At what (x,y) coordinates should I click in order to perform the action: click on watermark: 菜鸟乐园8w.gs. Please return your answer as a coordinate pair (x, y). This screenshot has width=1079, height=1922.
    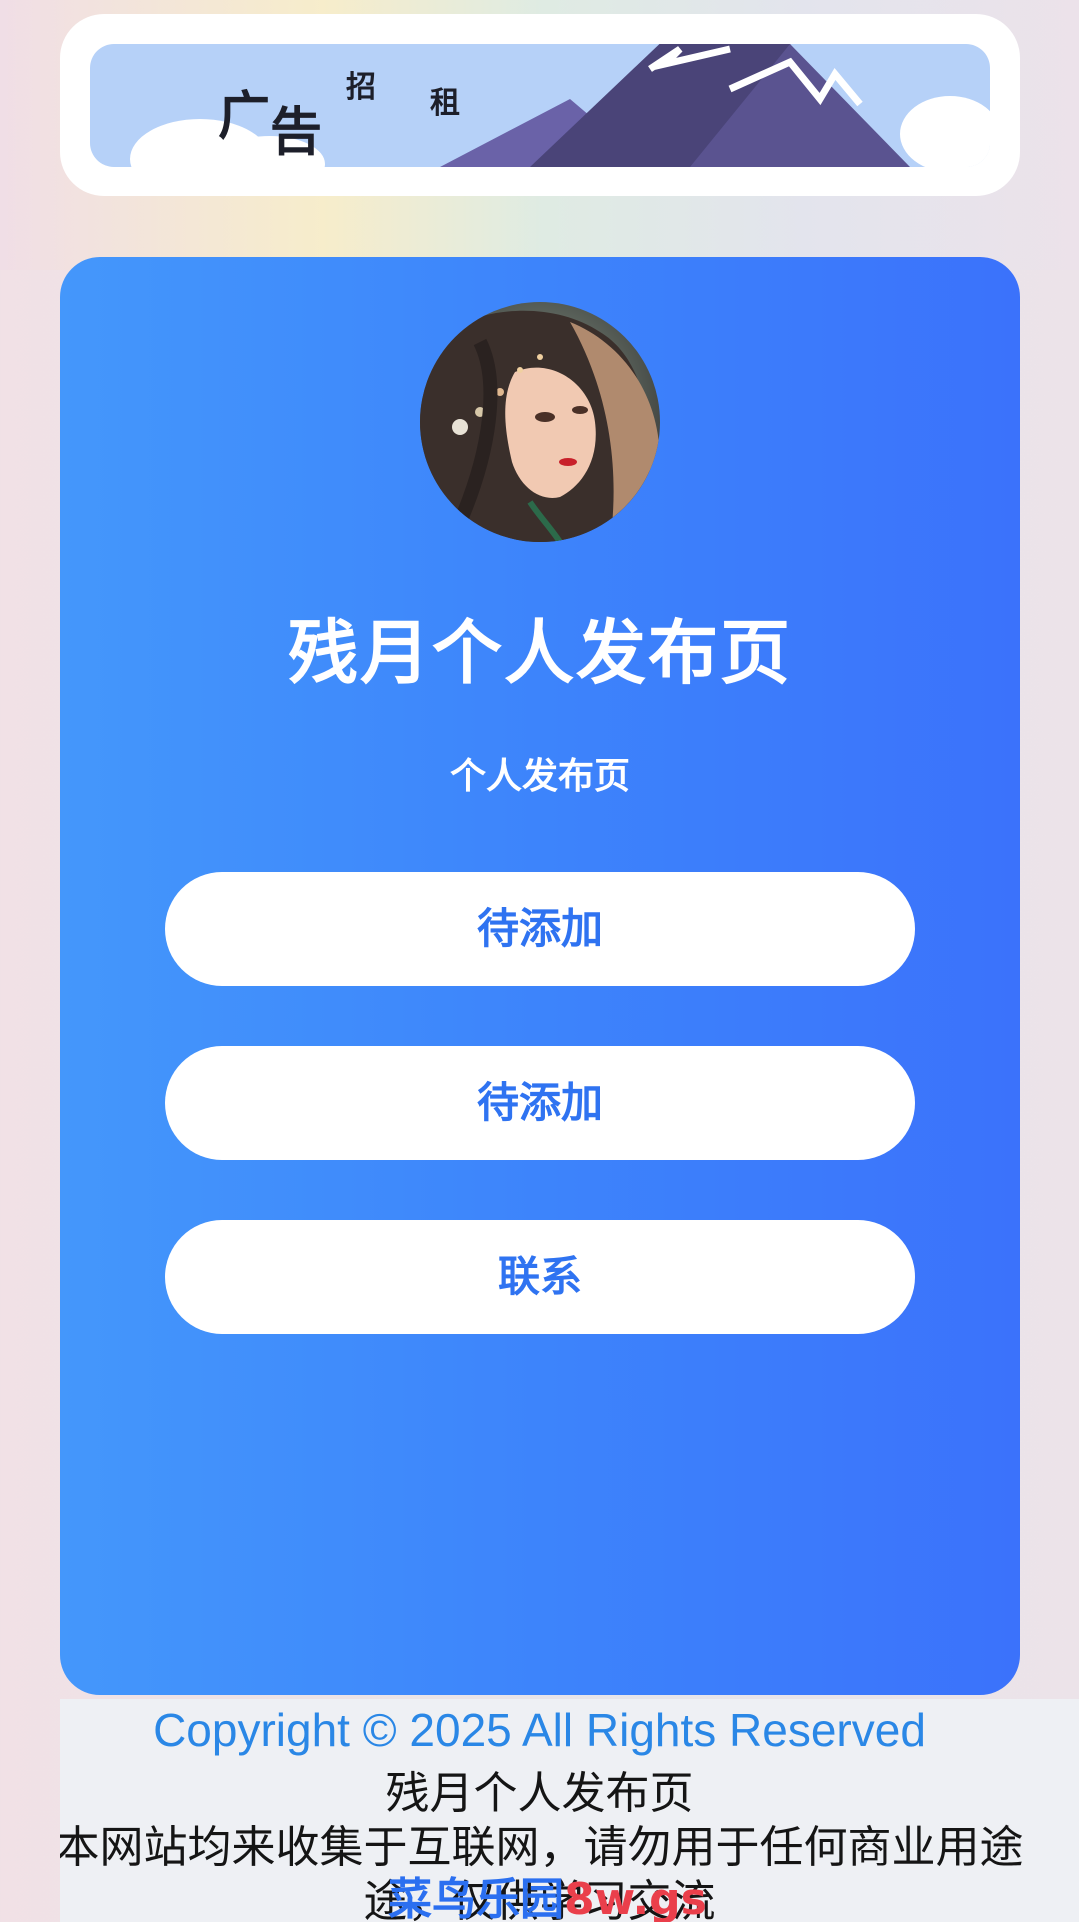
    Looking at the image, I should click on (547, 1892).